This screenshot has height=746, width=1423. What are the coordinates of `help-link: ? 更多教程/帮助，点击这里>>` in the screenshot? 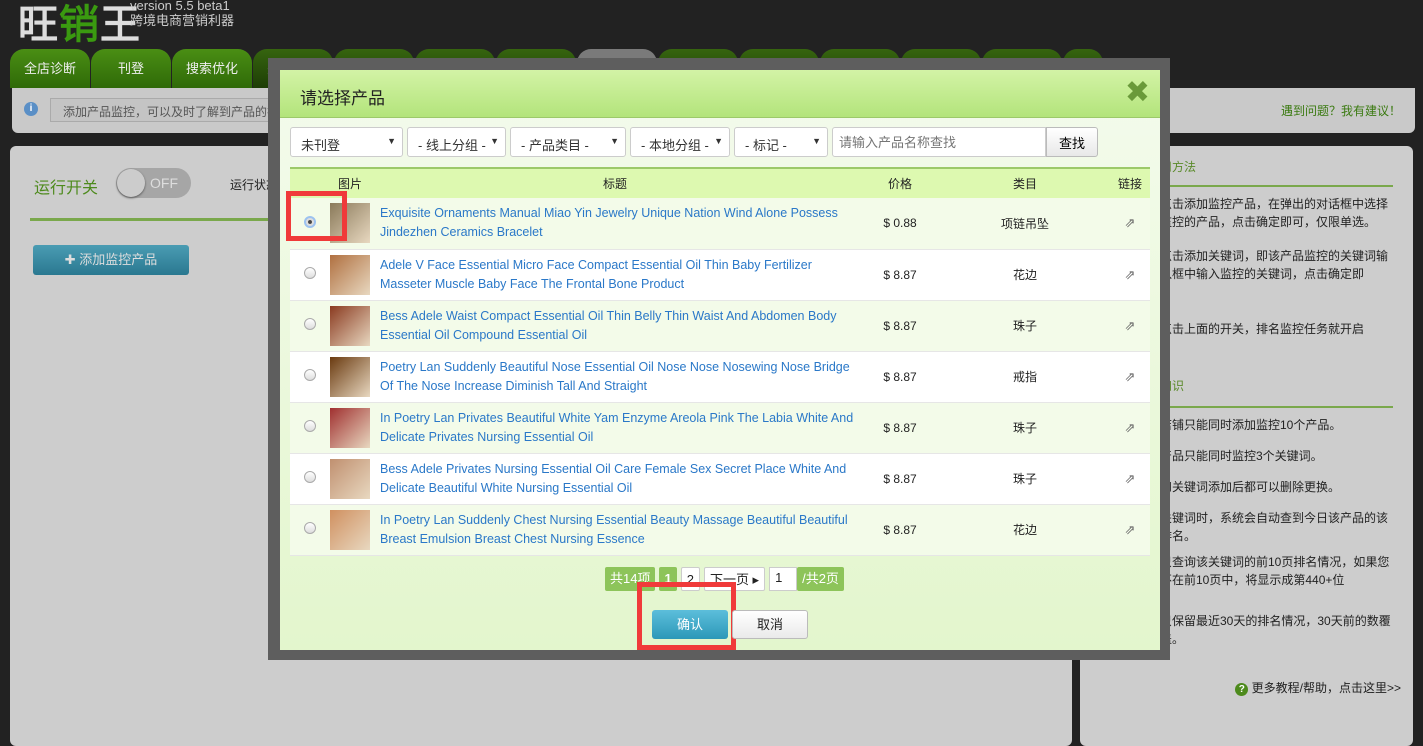 It's located at (1318, 687).